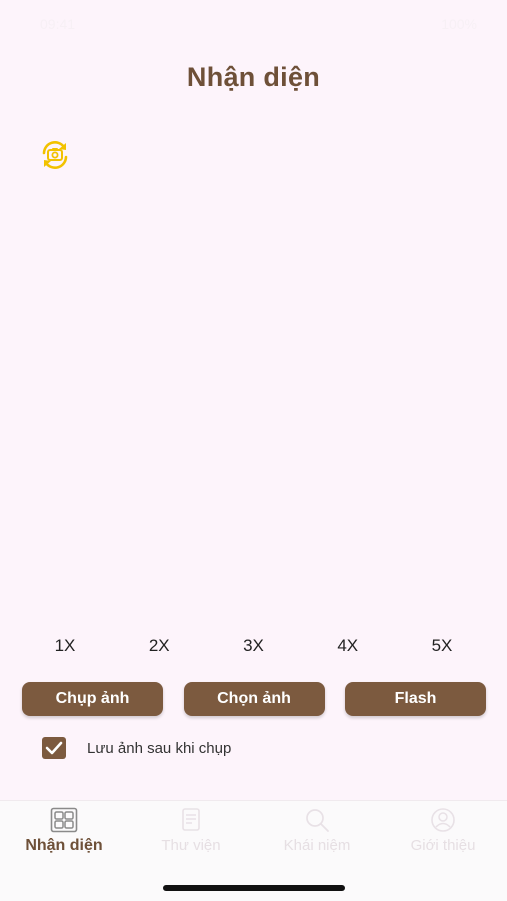 This screenshot has width=507, height=901. Describe the element at coordinates (415, 699) in the screenshot. I see `flash-button: Flash` at that location.